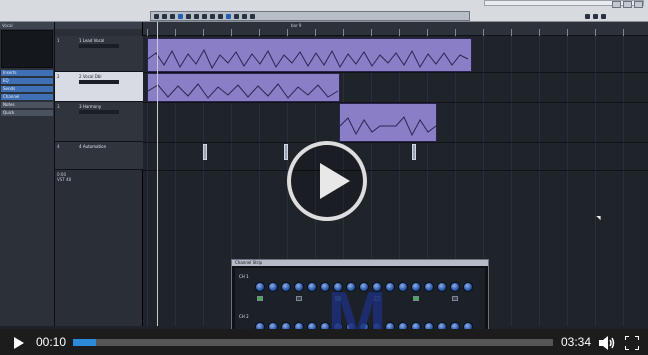  I want to click on quantize-icon, so click(244, 16).